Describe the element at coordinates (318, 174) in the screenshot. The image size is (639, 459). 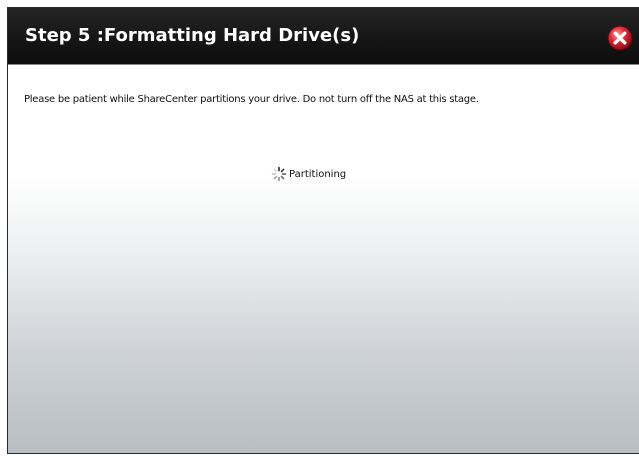
I see `status-label: Partitioning` at that location.